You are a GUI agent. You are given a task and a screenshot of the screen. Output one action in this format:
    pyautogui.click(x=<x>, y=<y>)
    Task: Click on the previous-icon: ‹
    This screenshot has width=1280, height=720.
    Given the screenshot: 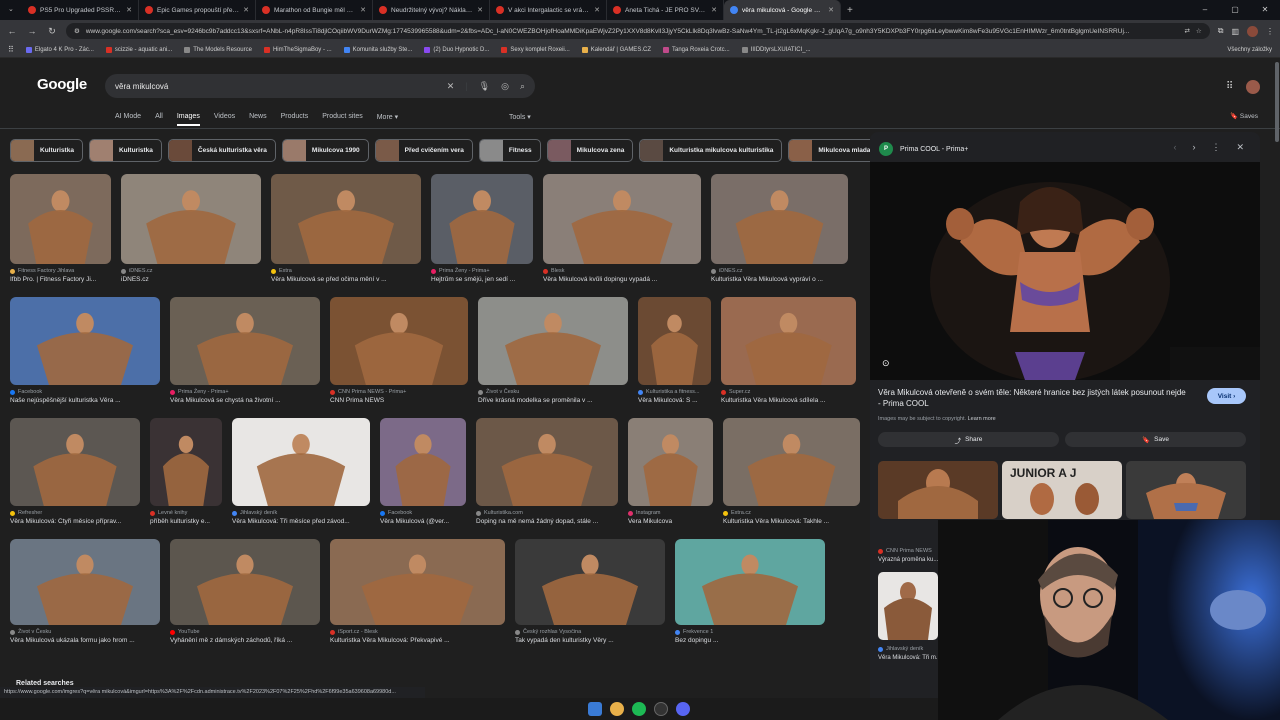 What is the action you would take?
    pyautogui.click(x=1174, y=147)
    